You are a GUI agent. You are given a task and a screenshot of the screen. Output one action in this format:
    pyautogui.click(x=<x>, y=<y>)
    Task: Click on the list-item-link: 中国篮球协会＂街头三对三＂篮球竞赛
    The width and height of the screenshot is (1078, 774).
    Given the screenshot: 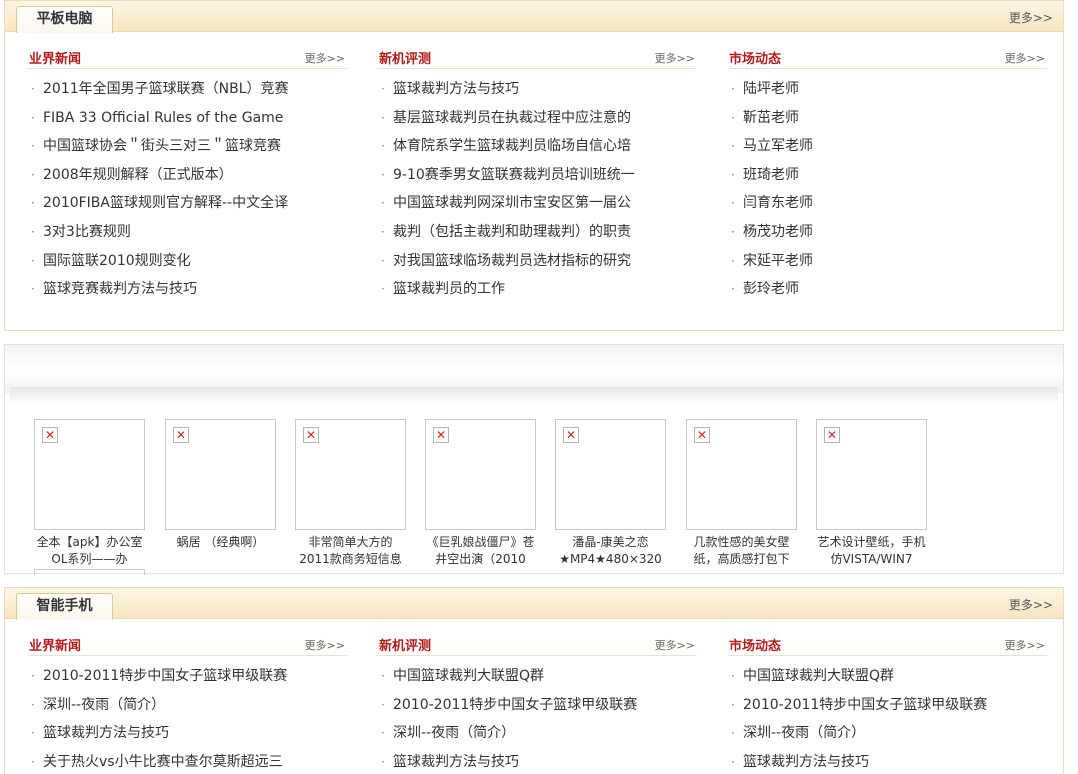 What is the action you would take?
    pyautogui.click(x=162, y=146)
    